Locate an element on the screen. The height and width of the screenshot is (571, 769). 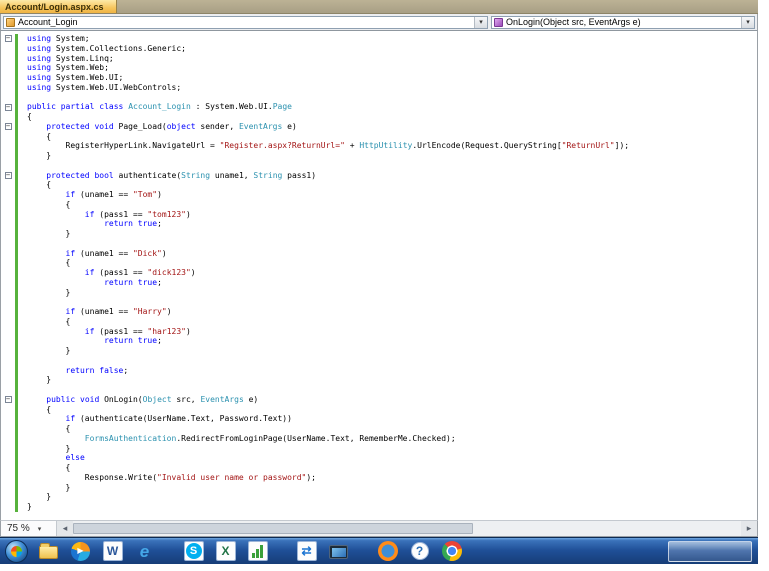
code-line: using System.Linq; is located at coordinates (379, 58).